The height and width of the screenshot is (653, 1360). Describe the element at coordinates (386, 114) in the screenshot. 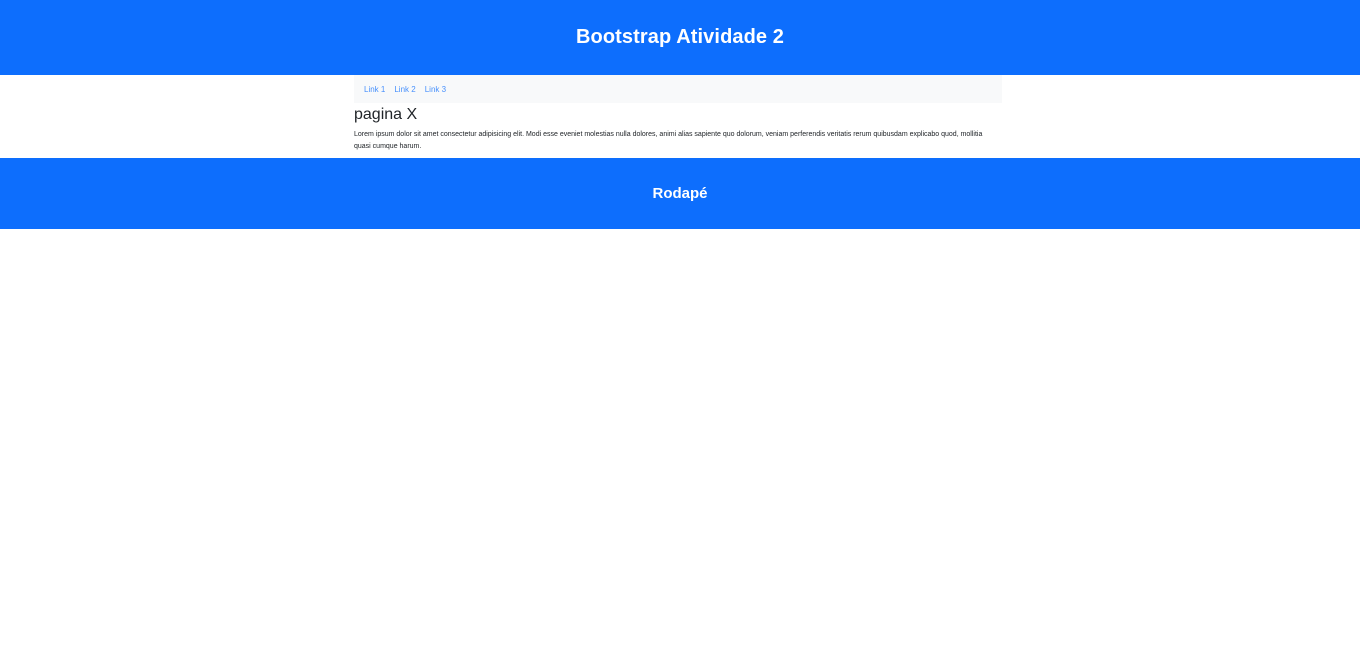

I see `page-title: pagina X` at that location.